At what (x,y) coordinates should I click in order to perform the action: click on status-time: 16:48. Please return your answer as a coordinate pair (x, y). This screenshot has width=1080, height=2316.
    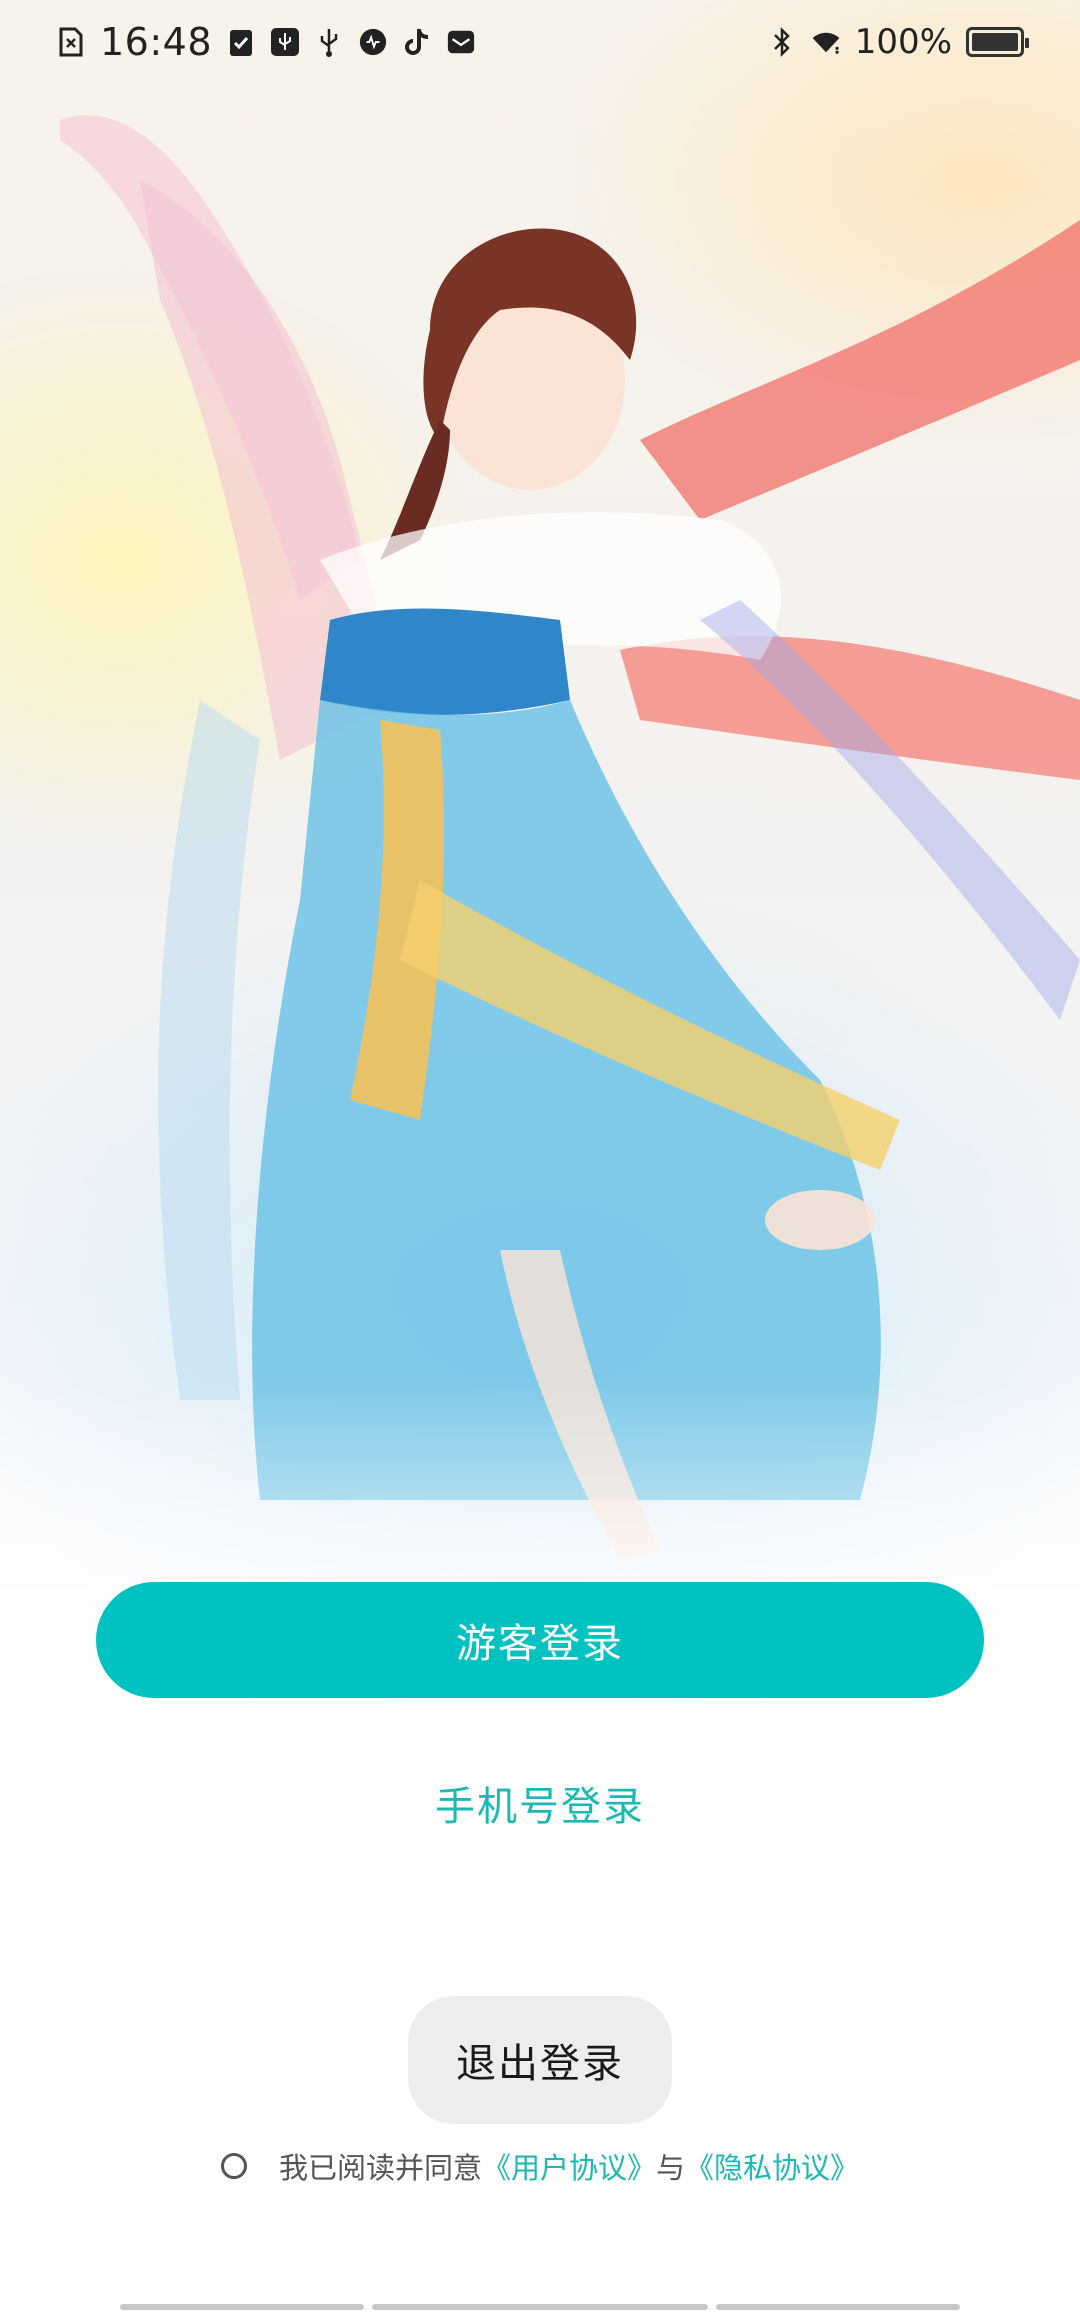
    Looking at the image, I should click on (156, 42).